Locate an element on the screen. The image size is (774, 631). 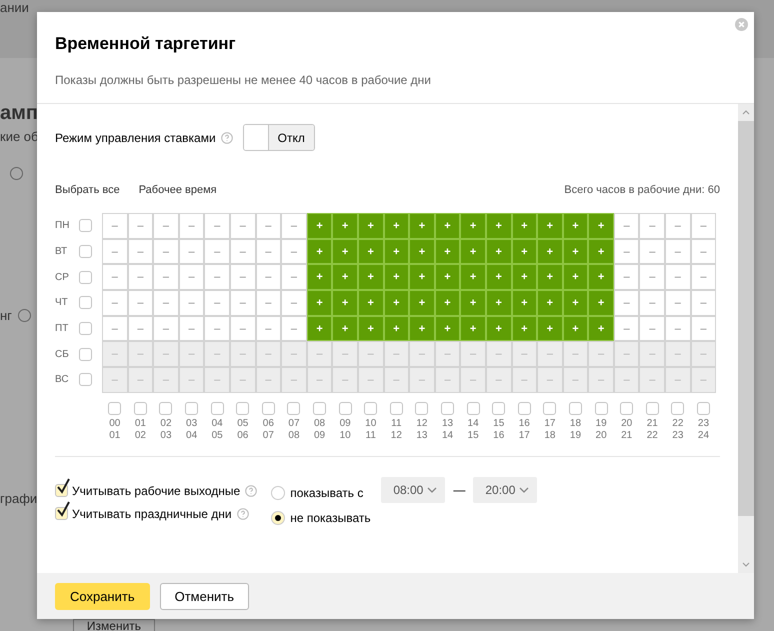
time-select: 08:00 is located at coordinates (413, 489).